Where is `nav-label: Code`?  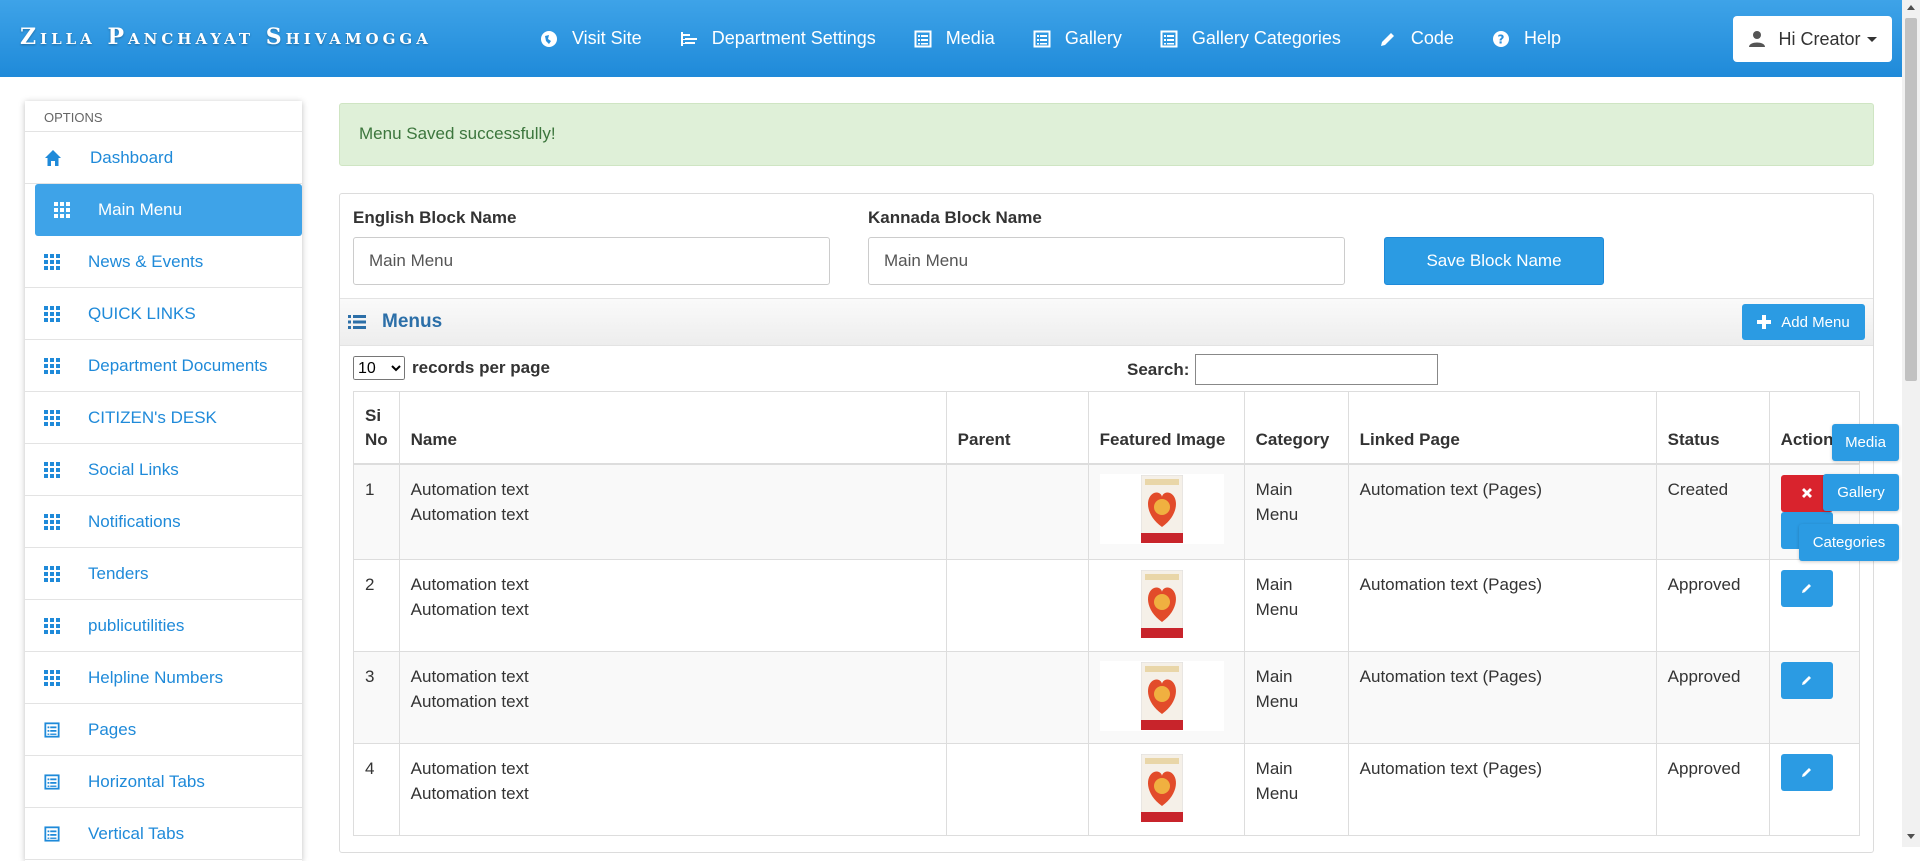 nav-label: Code is located at coordinates (1432, 38).